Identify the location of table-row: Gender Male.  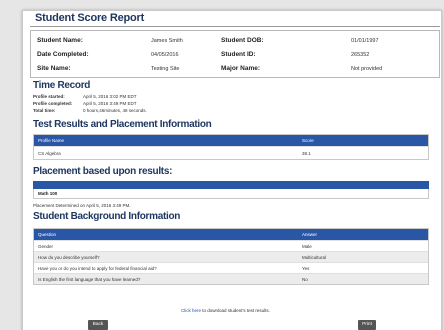
(231, 245).